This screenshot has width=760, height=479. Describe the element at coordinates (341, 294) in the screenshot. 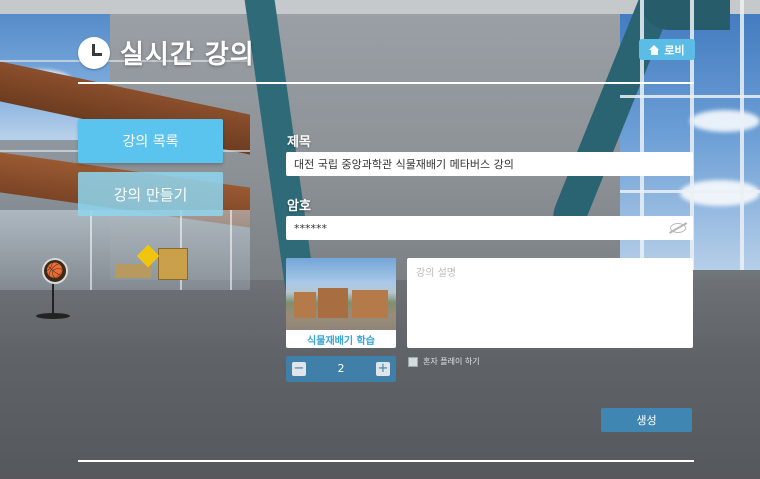

I see `thumbnail-image` at that location.